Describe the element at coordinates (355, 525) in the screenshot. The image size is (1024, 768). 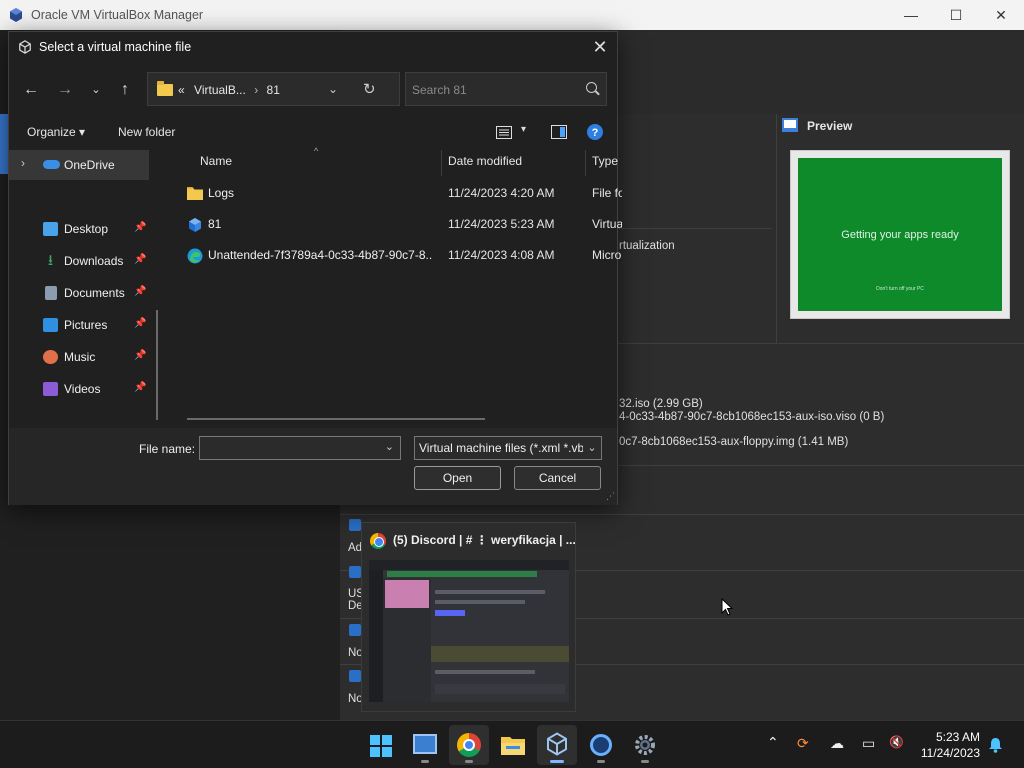
I see `network-icon` at that location.